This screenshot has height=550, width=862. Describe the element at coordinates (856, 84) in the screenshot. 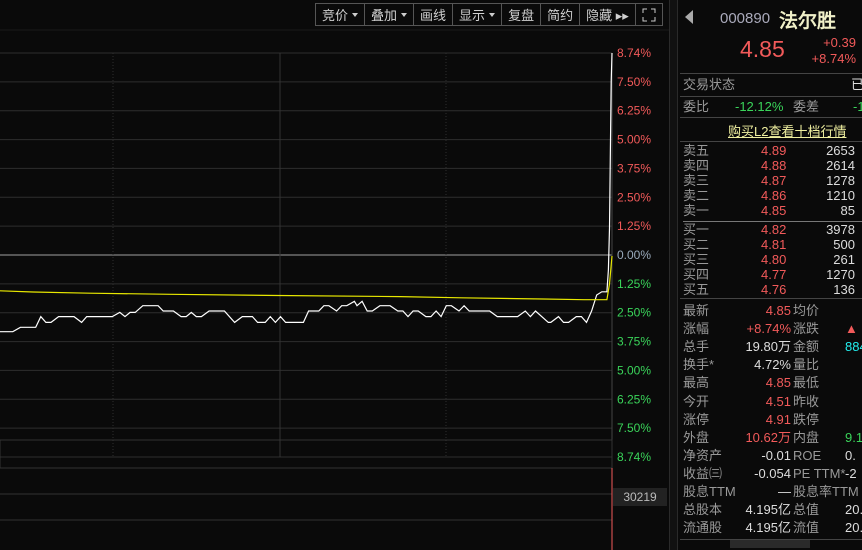

I see `status-value: 已` at that location.